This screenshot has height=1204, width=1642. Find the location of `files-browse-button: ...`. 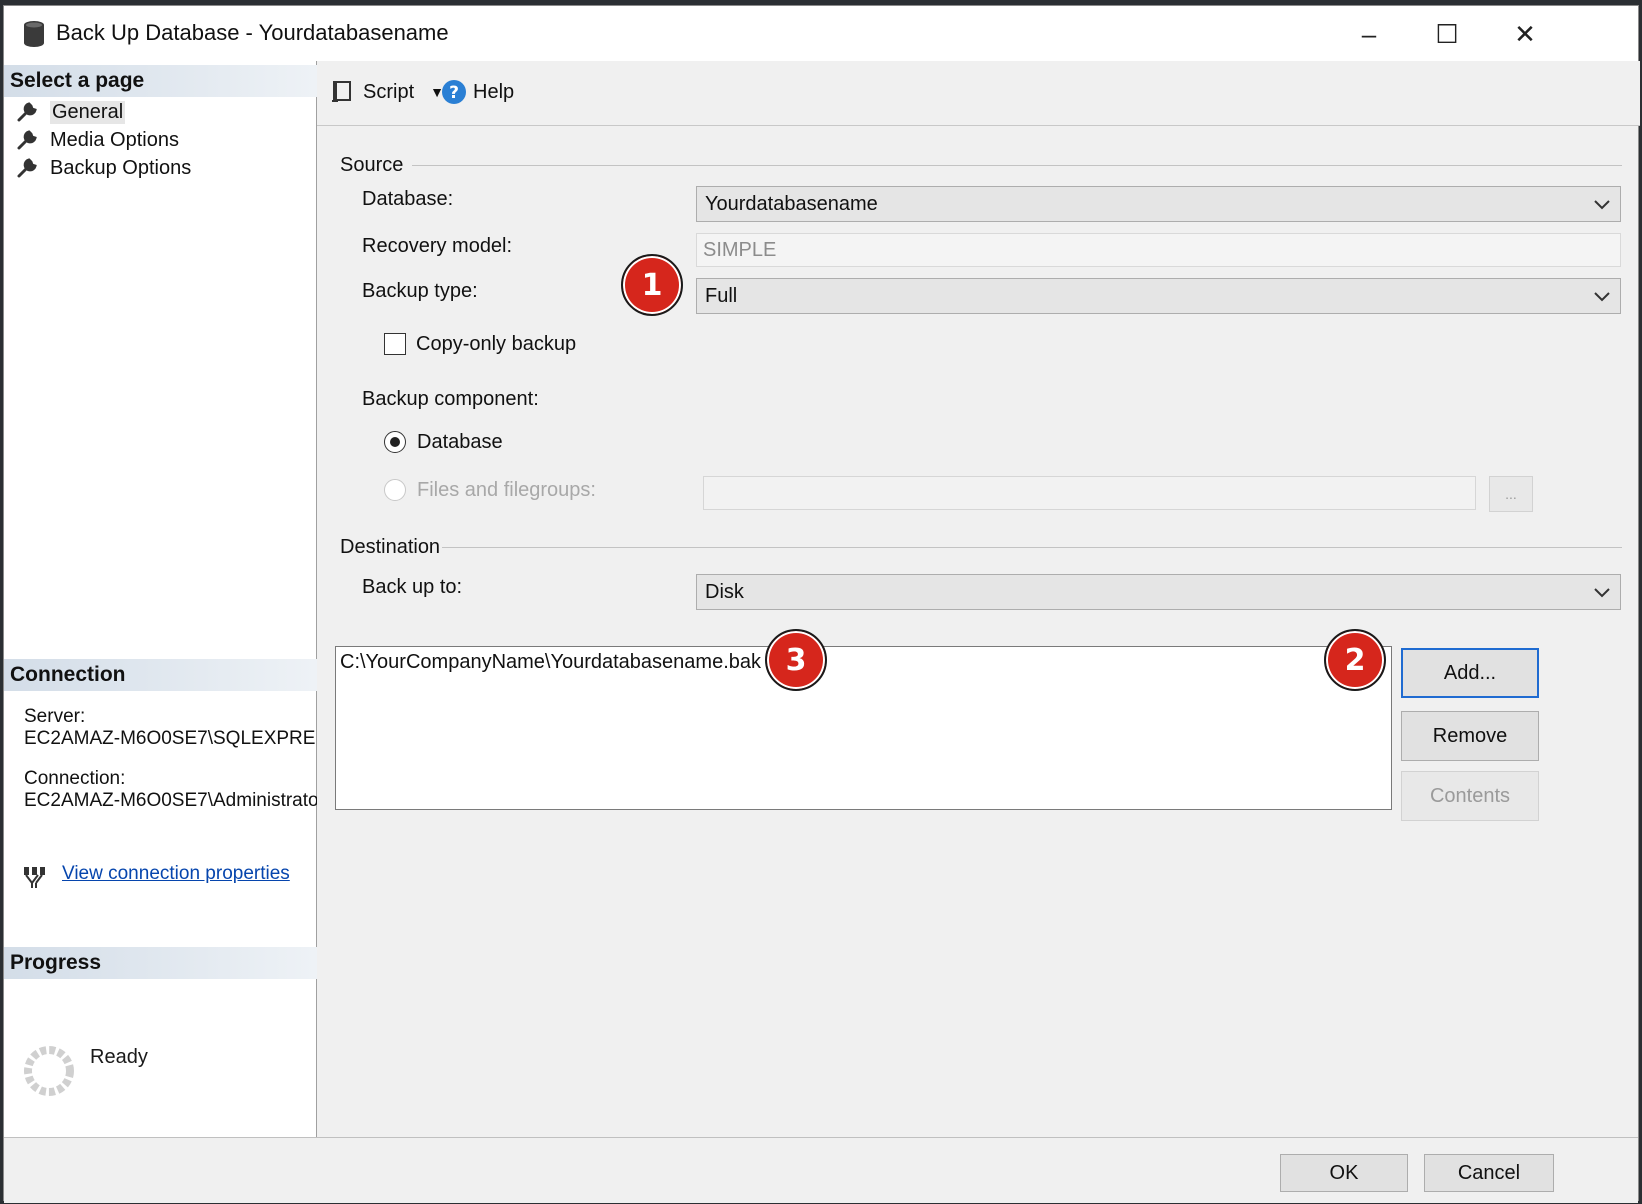

files-browse-button: ... is located at coordinates (1511, 494).